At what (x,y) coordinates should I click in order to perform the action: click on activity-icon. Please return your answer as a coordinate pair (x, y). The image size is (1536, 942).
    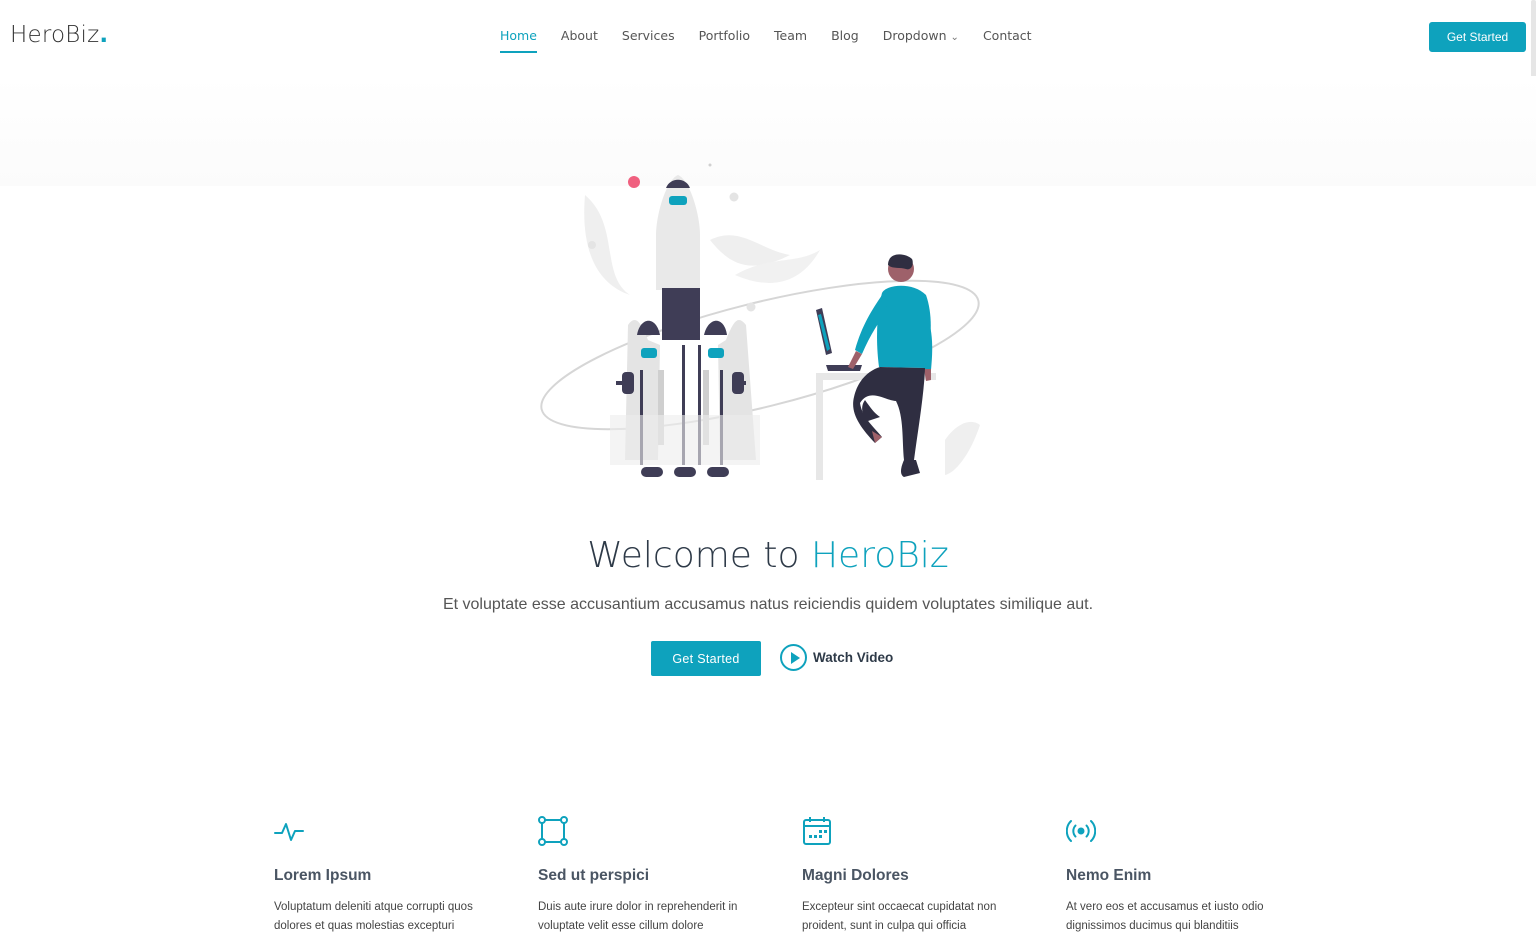
    Looking at the image, I should click on (289, 832).